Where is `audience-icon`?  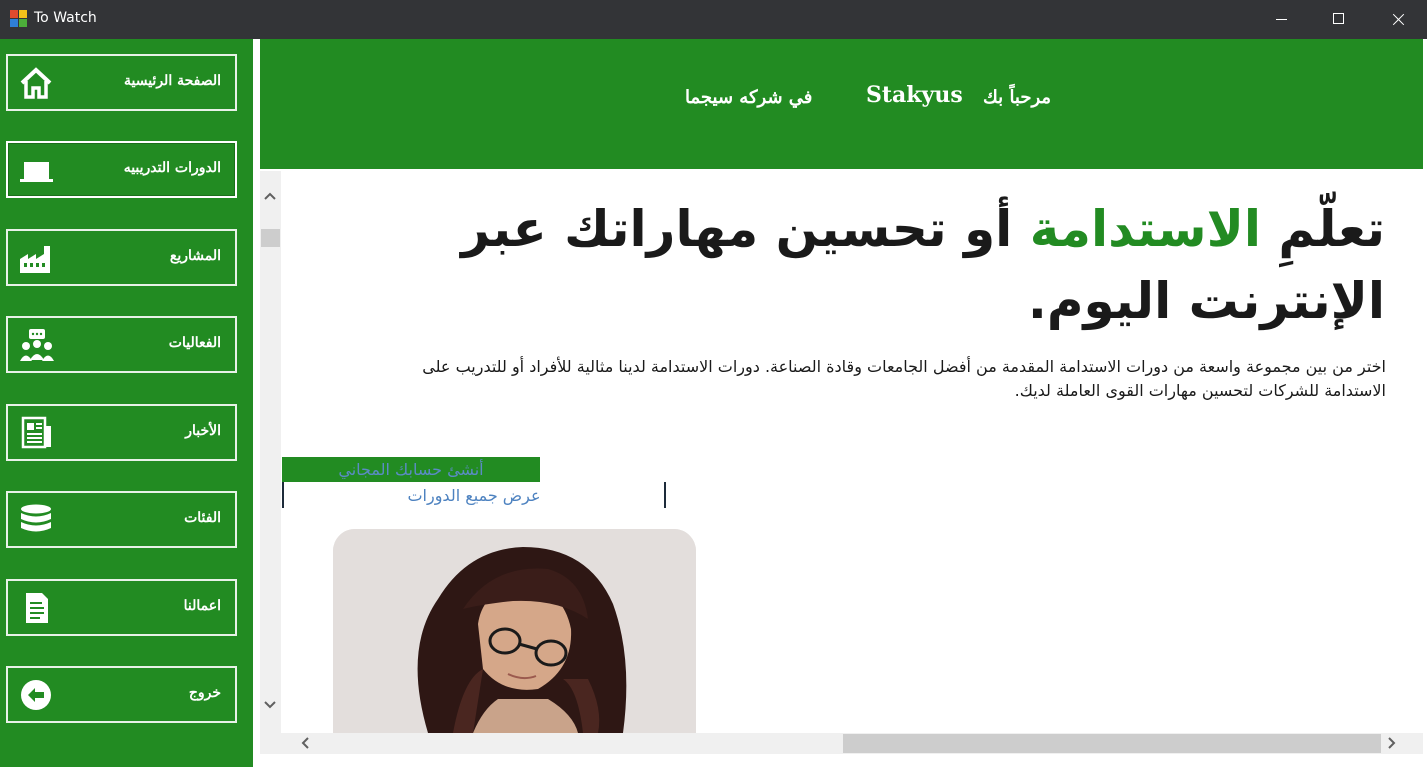 audience-icon is located at coordinates (37, 345).